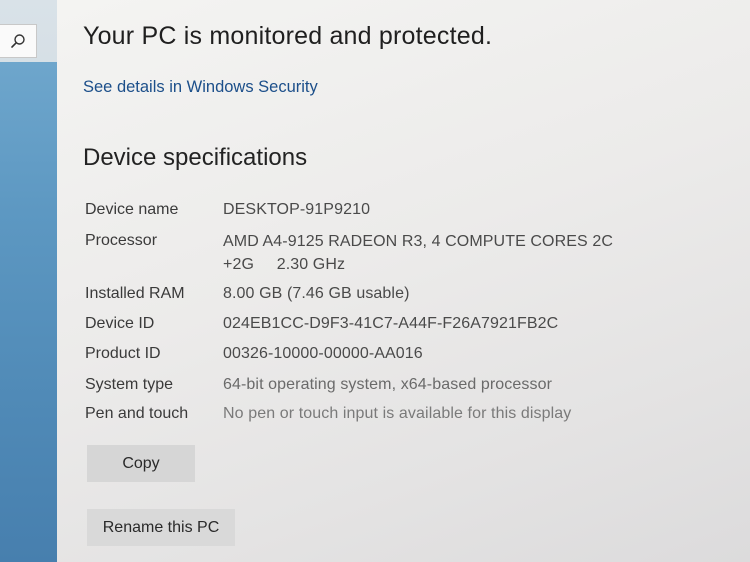  I want to click on spec-label-processor: Processor, so click(121, 240).